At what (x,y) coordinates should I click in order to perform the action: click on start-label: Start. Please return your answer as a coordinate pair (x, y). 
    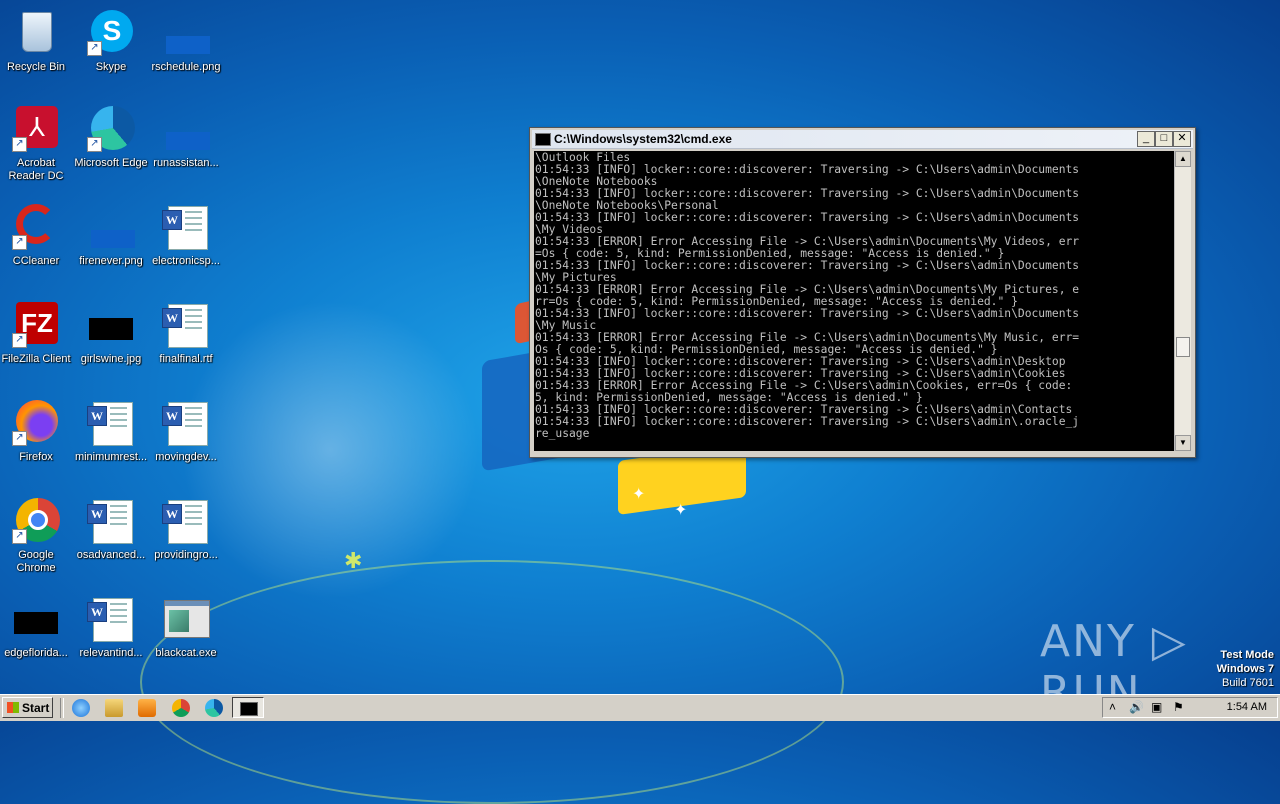
    Looking at the image, I should click on (36, 708).